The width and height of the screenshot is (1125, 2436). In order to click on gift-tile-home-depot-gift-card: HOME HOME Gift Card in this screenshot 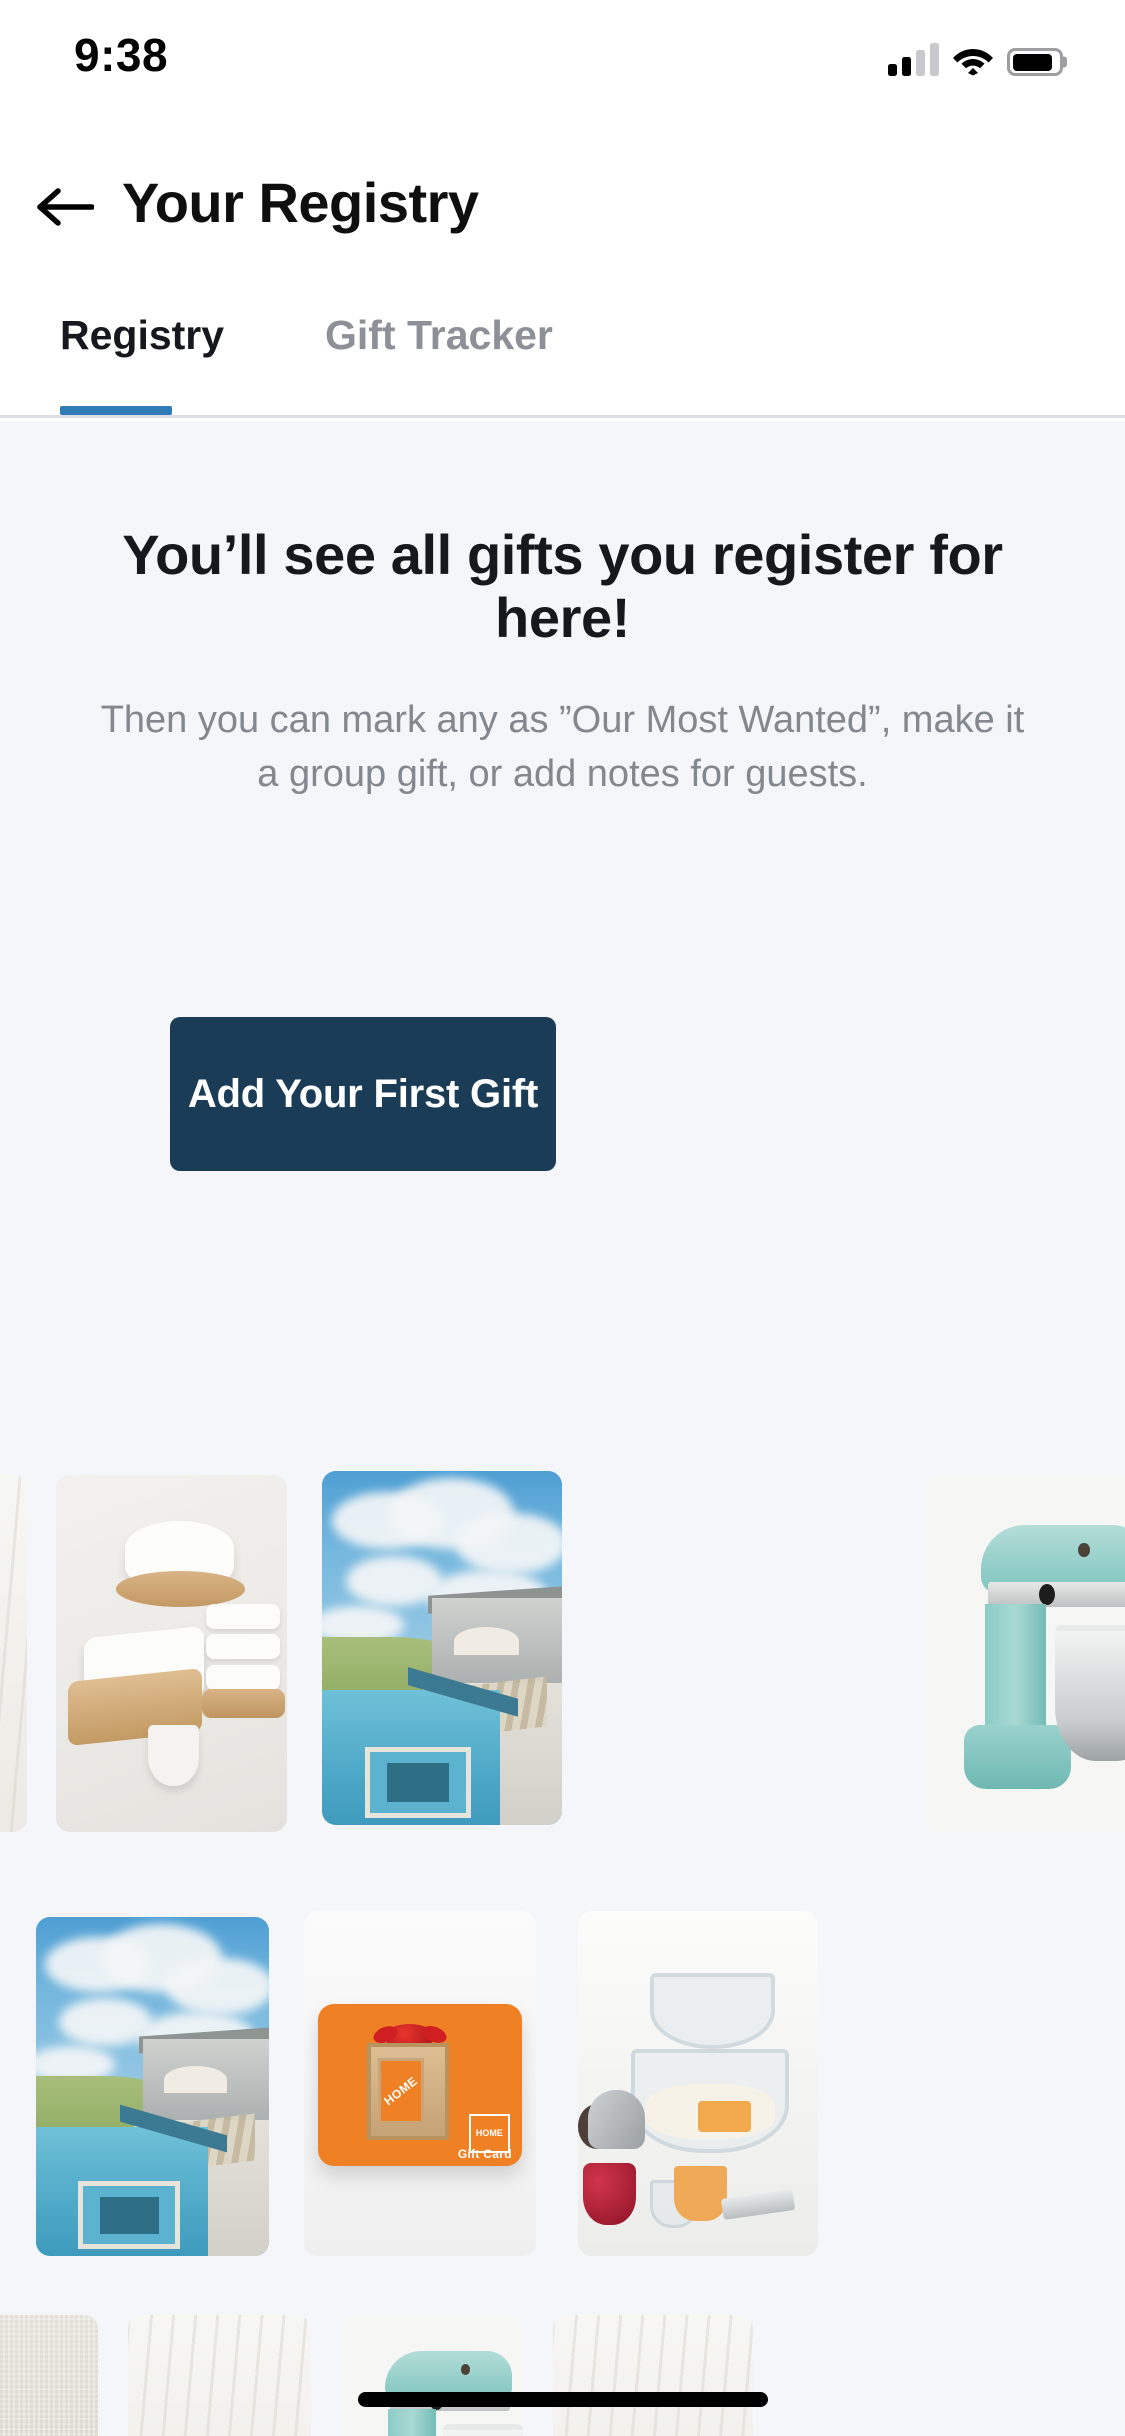, I will do `click(420, 2083)`.